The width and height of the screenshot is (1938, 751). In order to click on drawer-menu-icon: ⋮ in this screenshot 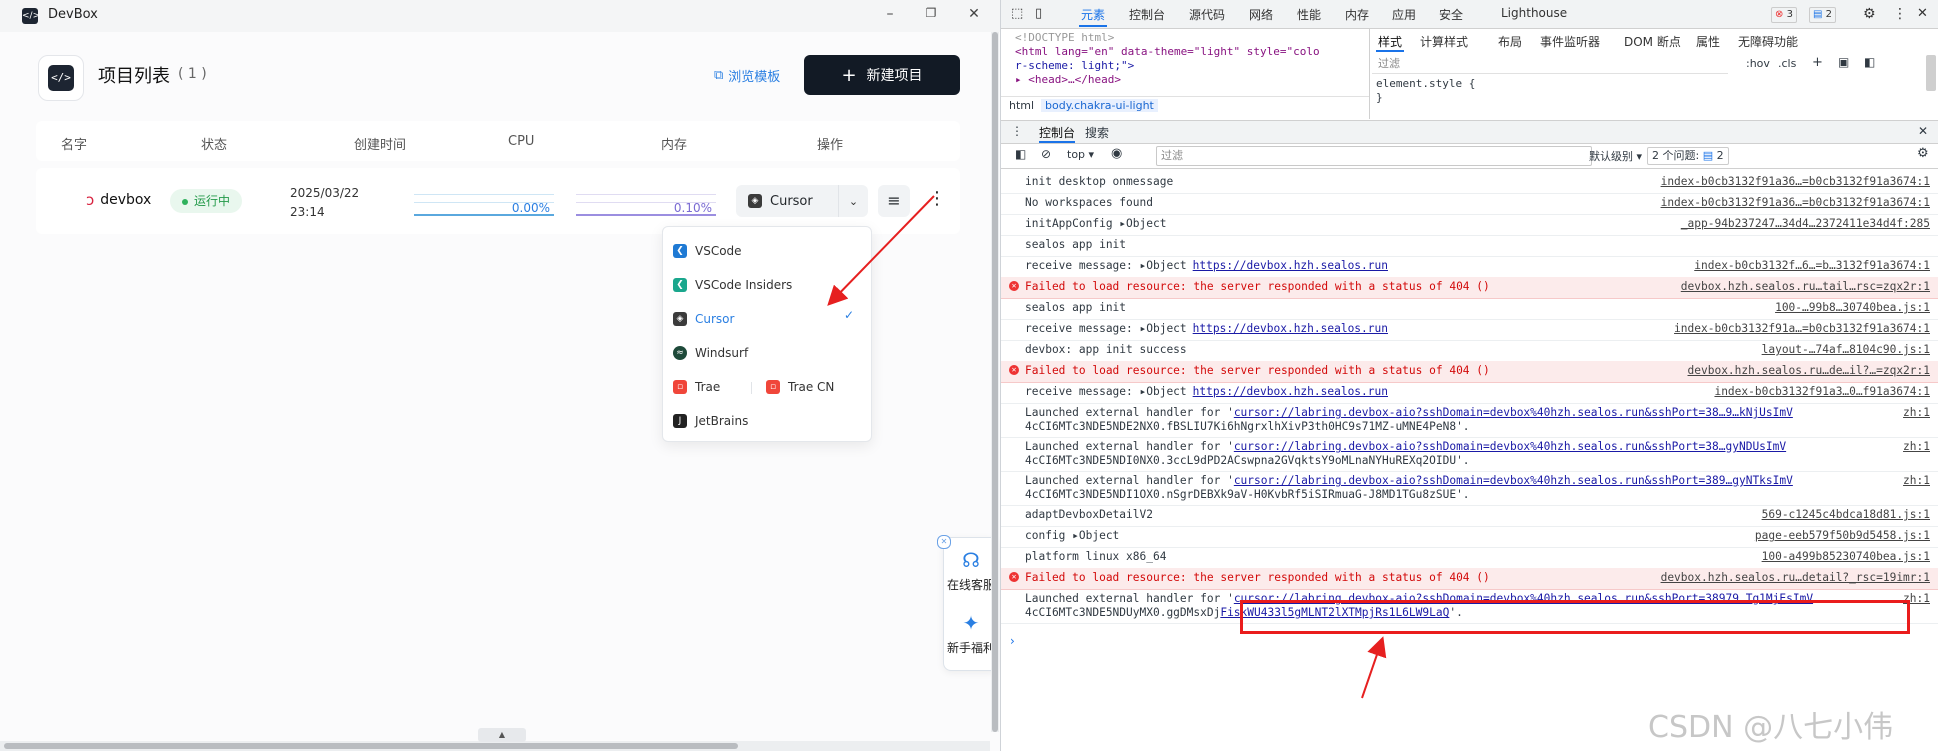, I will do `click(1017, 131)`.